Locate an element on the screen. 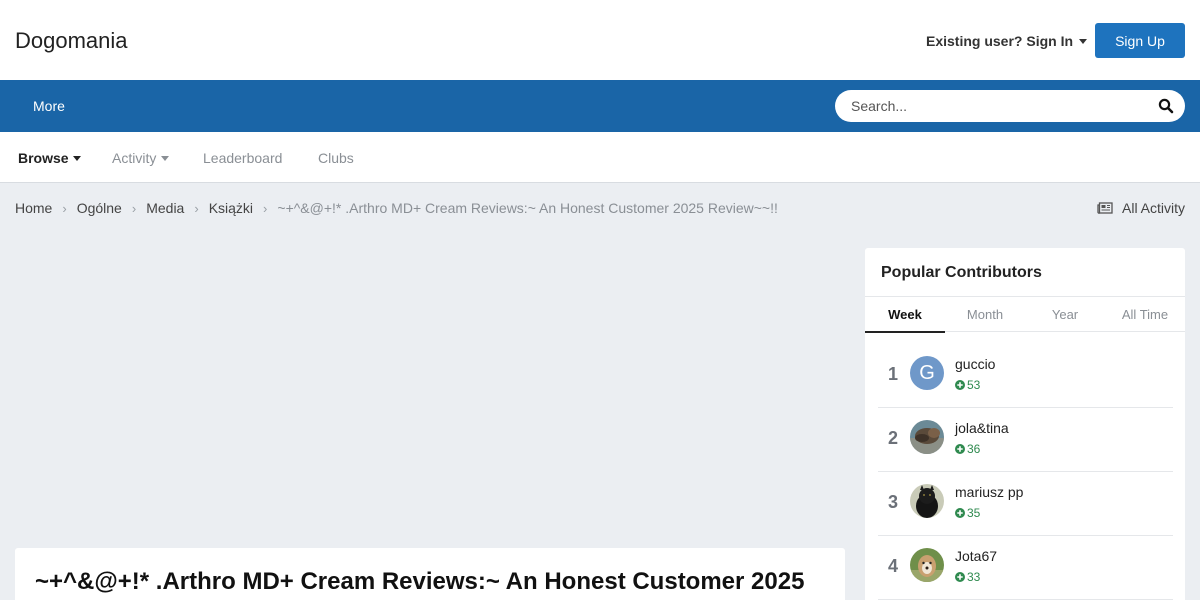 The width and height of the screenshot is (1200, 600). contributor-name: Jota67 is located at coordinates (976, 556).